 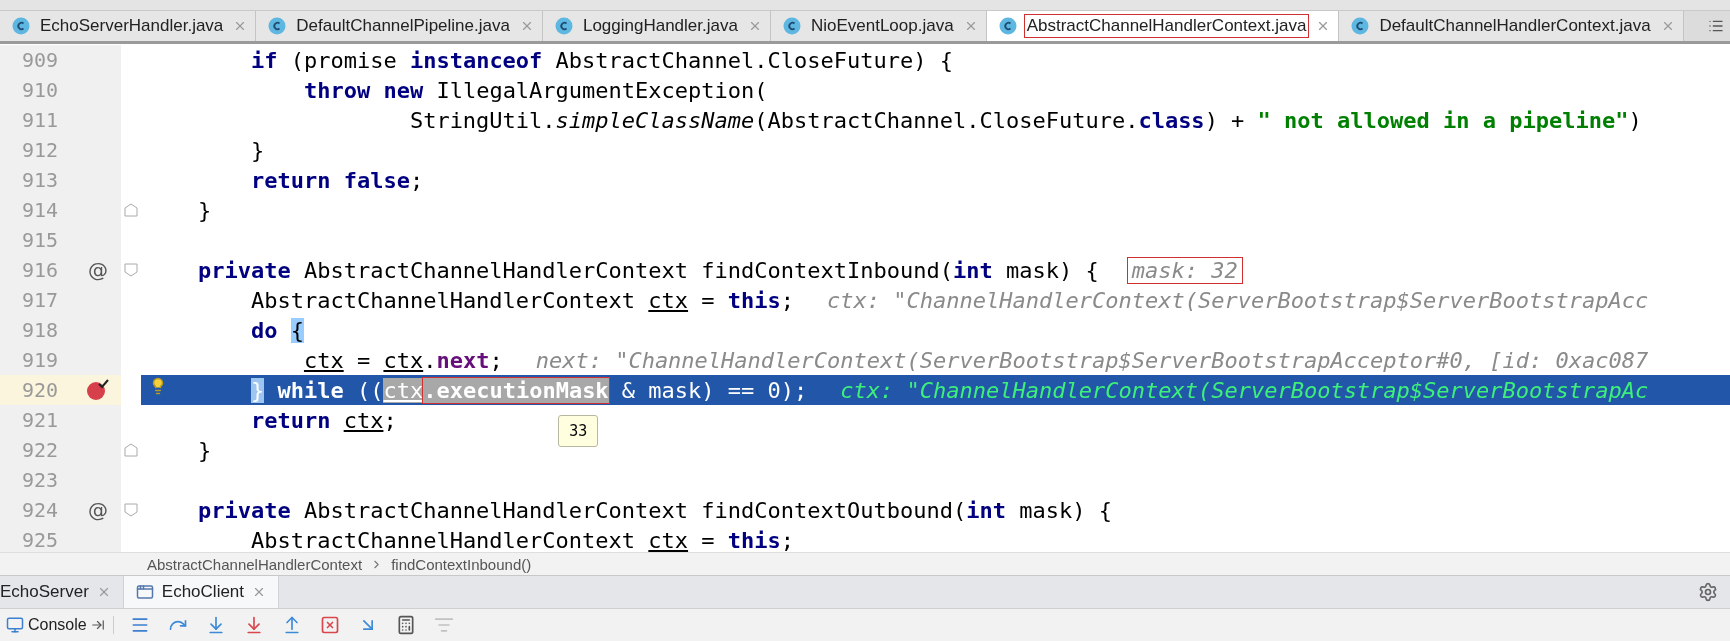 I want to click on line-number: 909, so click(x=40, y=60).